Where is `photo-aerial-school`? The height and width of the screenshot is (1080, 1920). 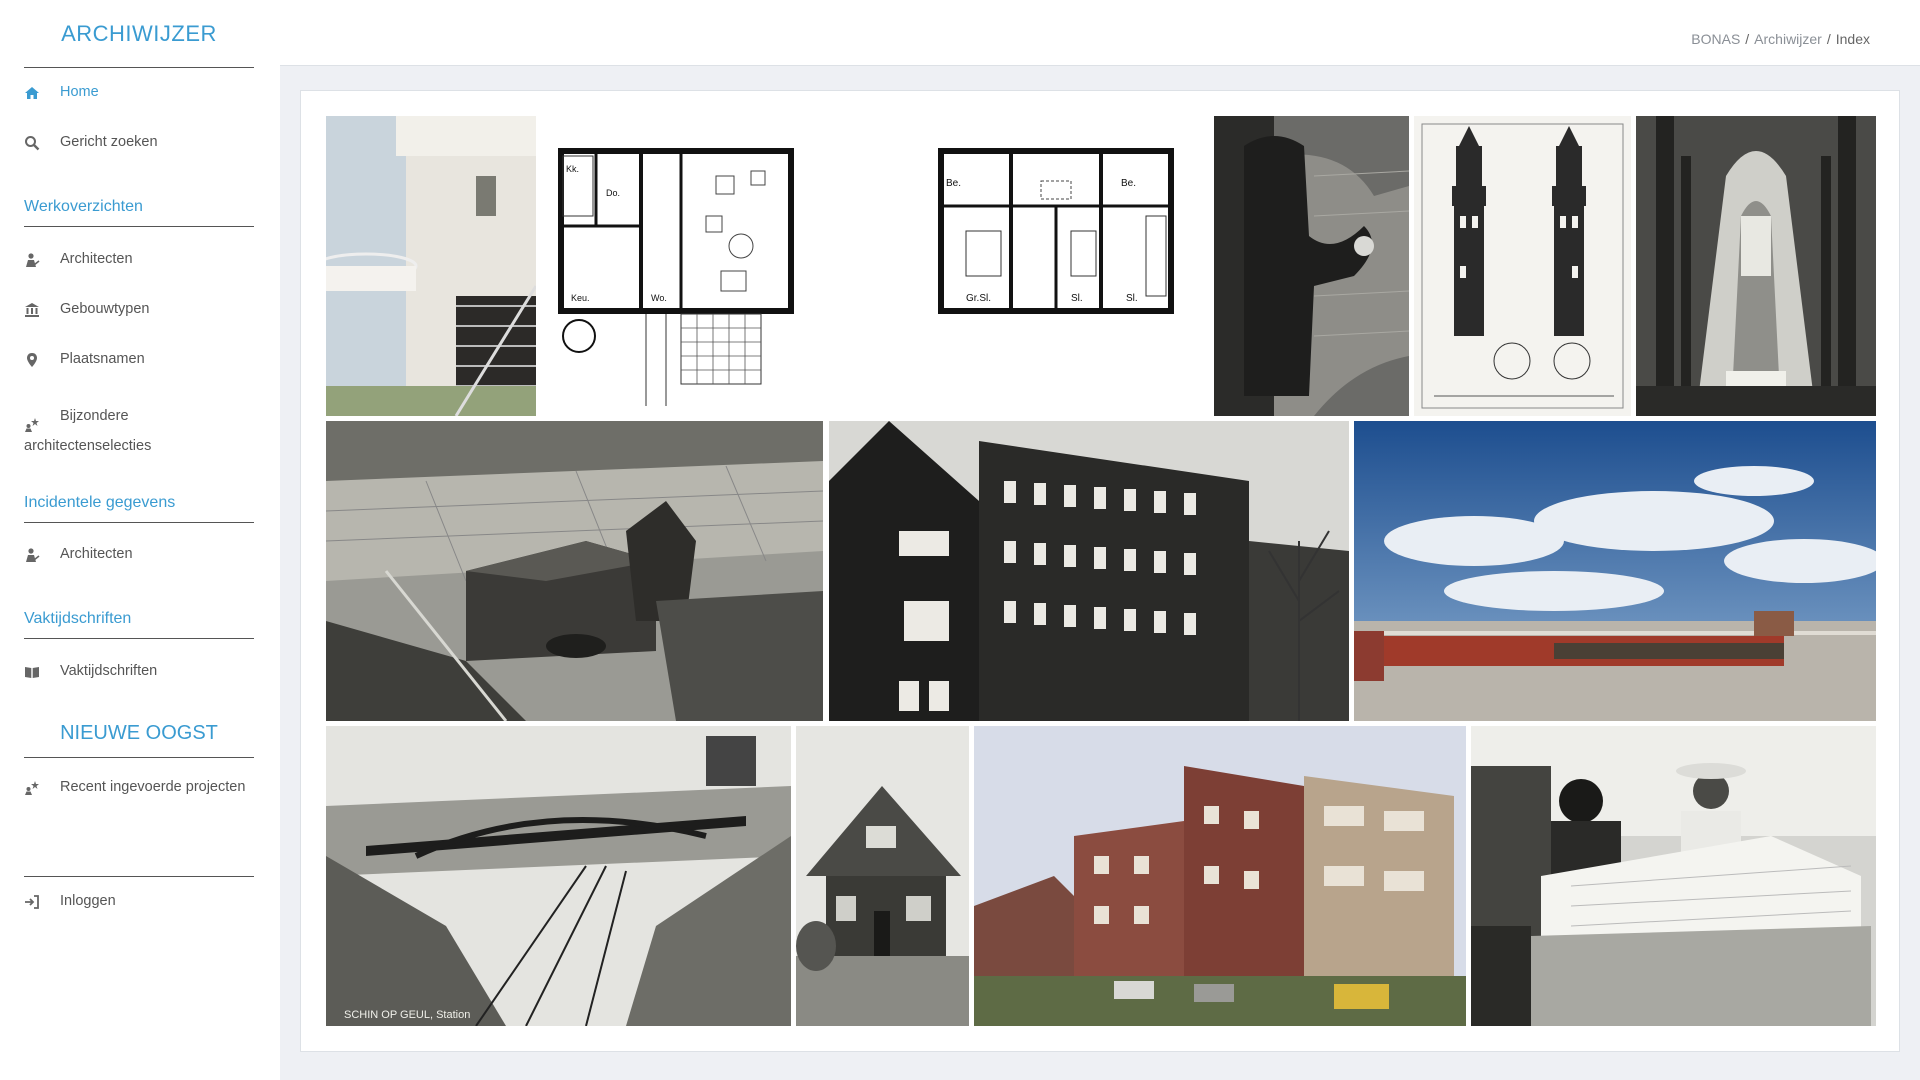
photo-aerial-school is located at coordinates (574, 571).